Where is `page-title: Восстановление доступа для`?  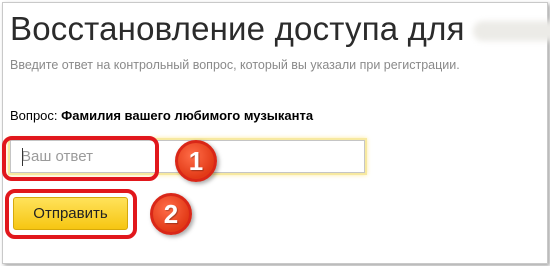 page-title: Восстановление доступа для is located at coordinates (280, 29).